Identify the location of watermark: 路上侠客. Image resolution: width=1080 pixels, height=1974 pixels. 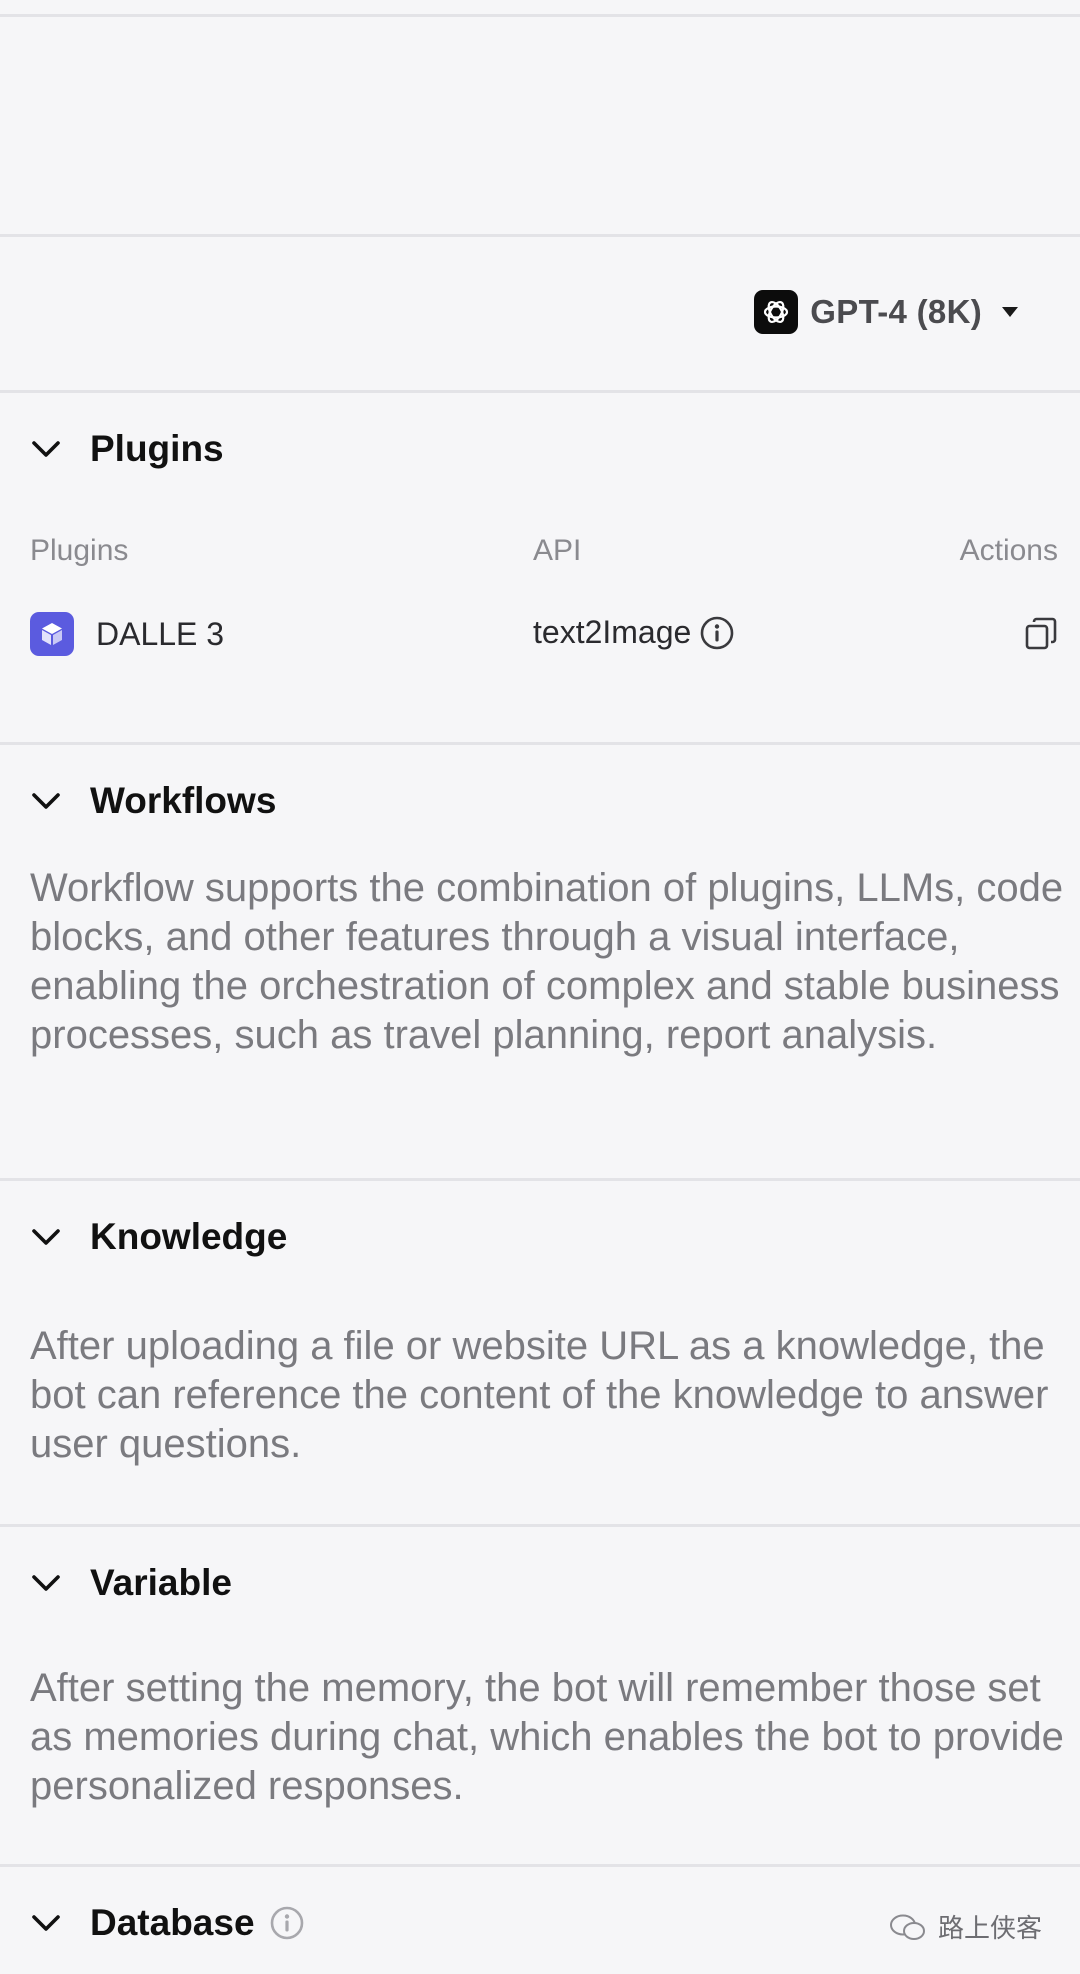
(965, 1926).